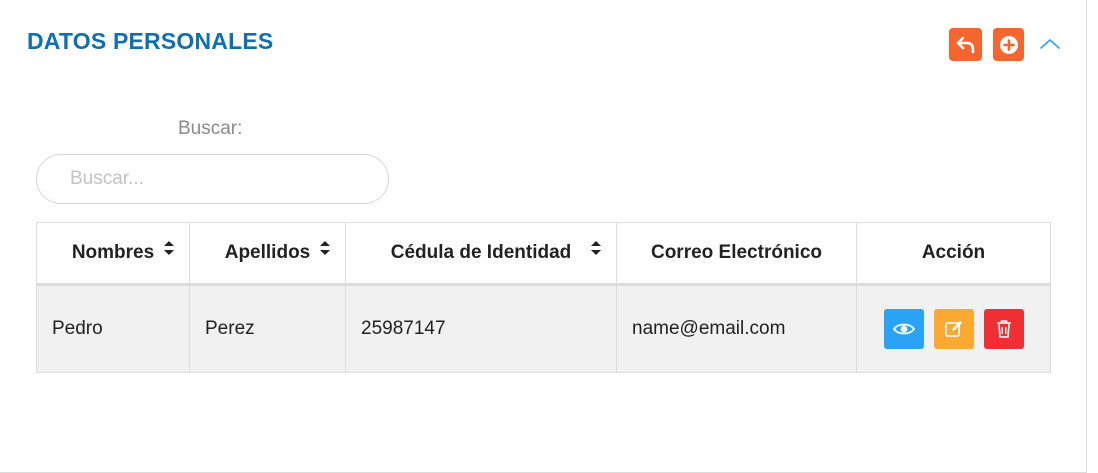 Image resolution: width=1098 pixels, height=473 pixels. I want to click on plus-circle-icon, so click(1008, 44).